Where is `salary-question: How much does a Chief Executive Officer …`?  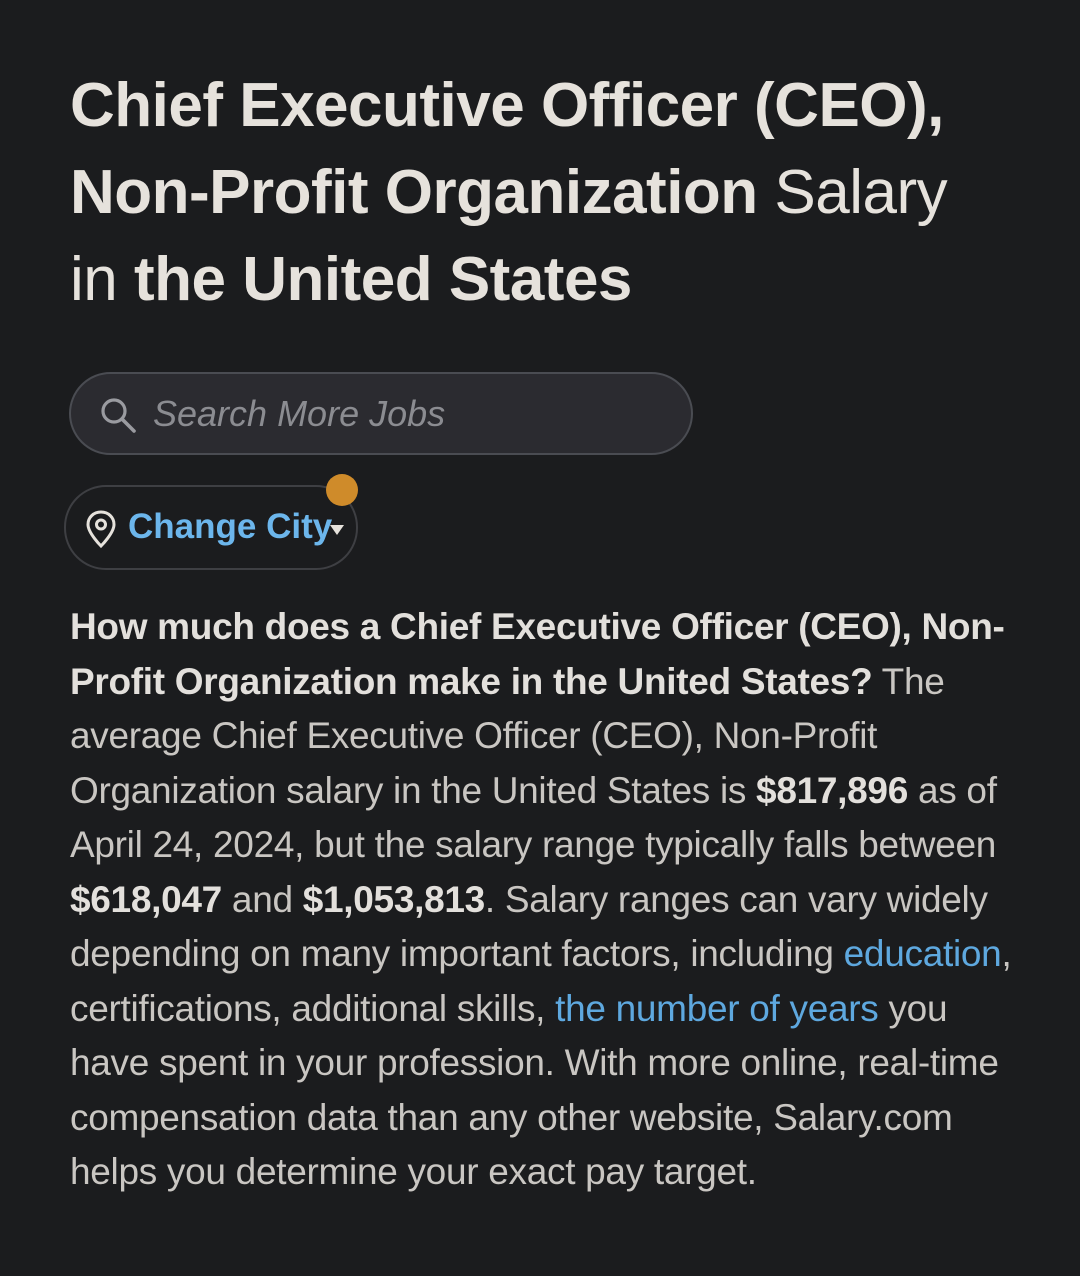 salary-question: How much does a Chief Executive Officer … is located at coordinates (537, 654).